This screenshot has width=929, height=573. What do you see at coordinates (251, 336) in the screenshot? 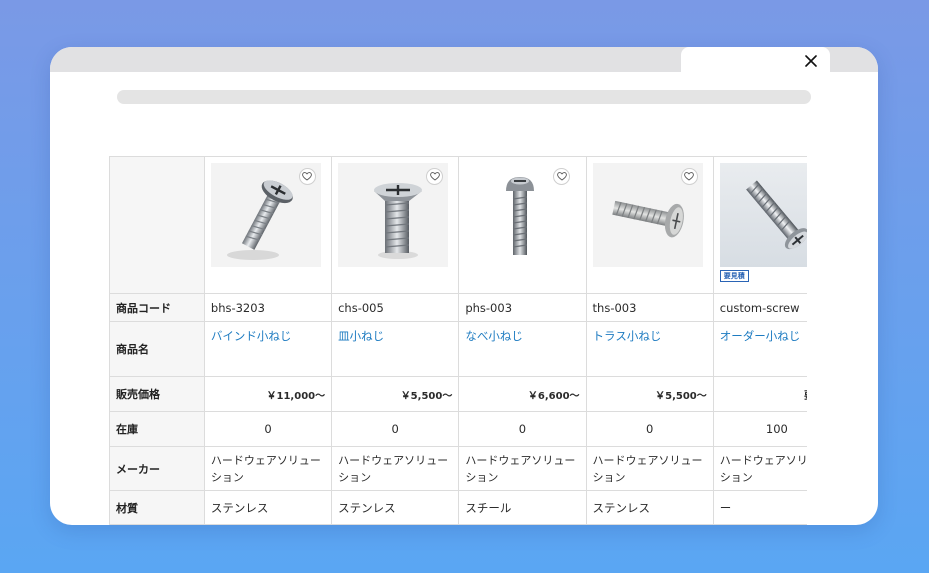
I see `product-name-link: バインド小ねじ` at bounding box center [251, 336].